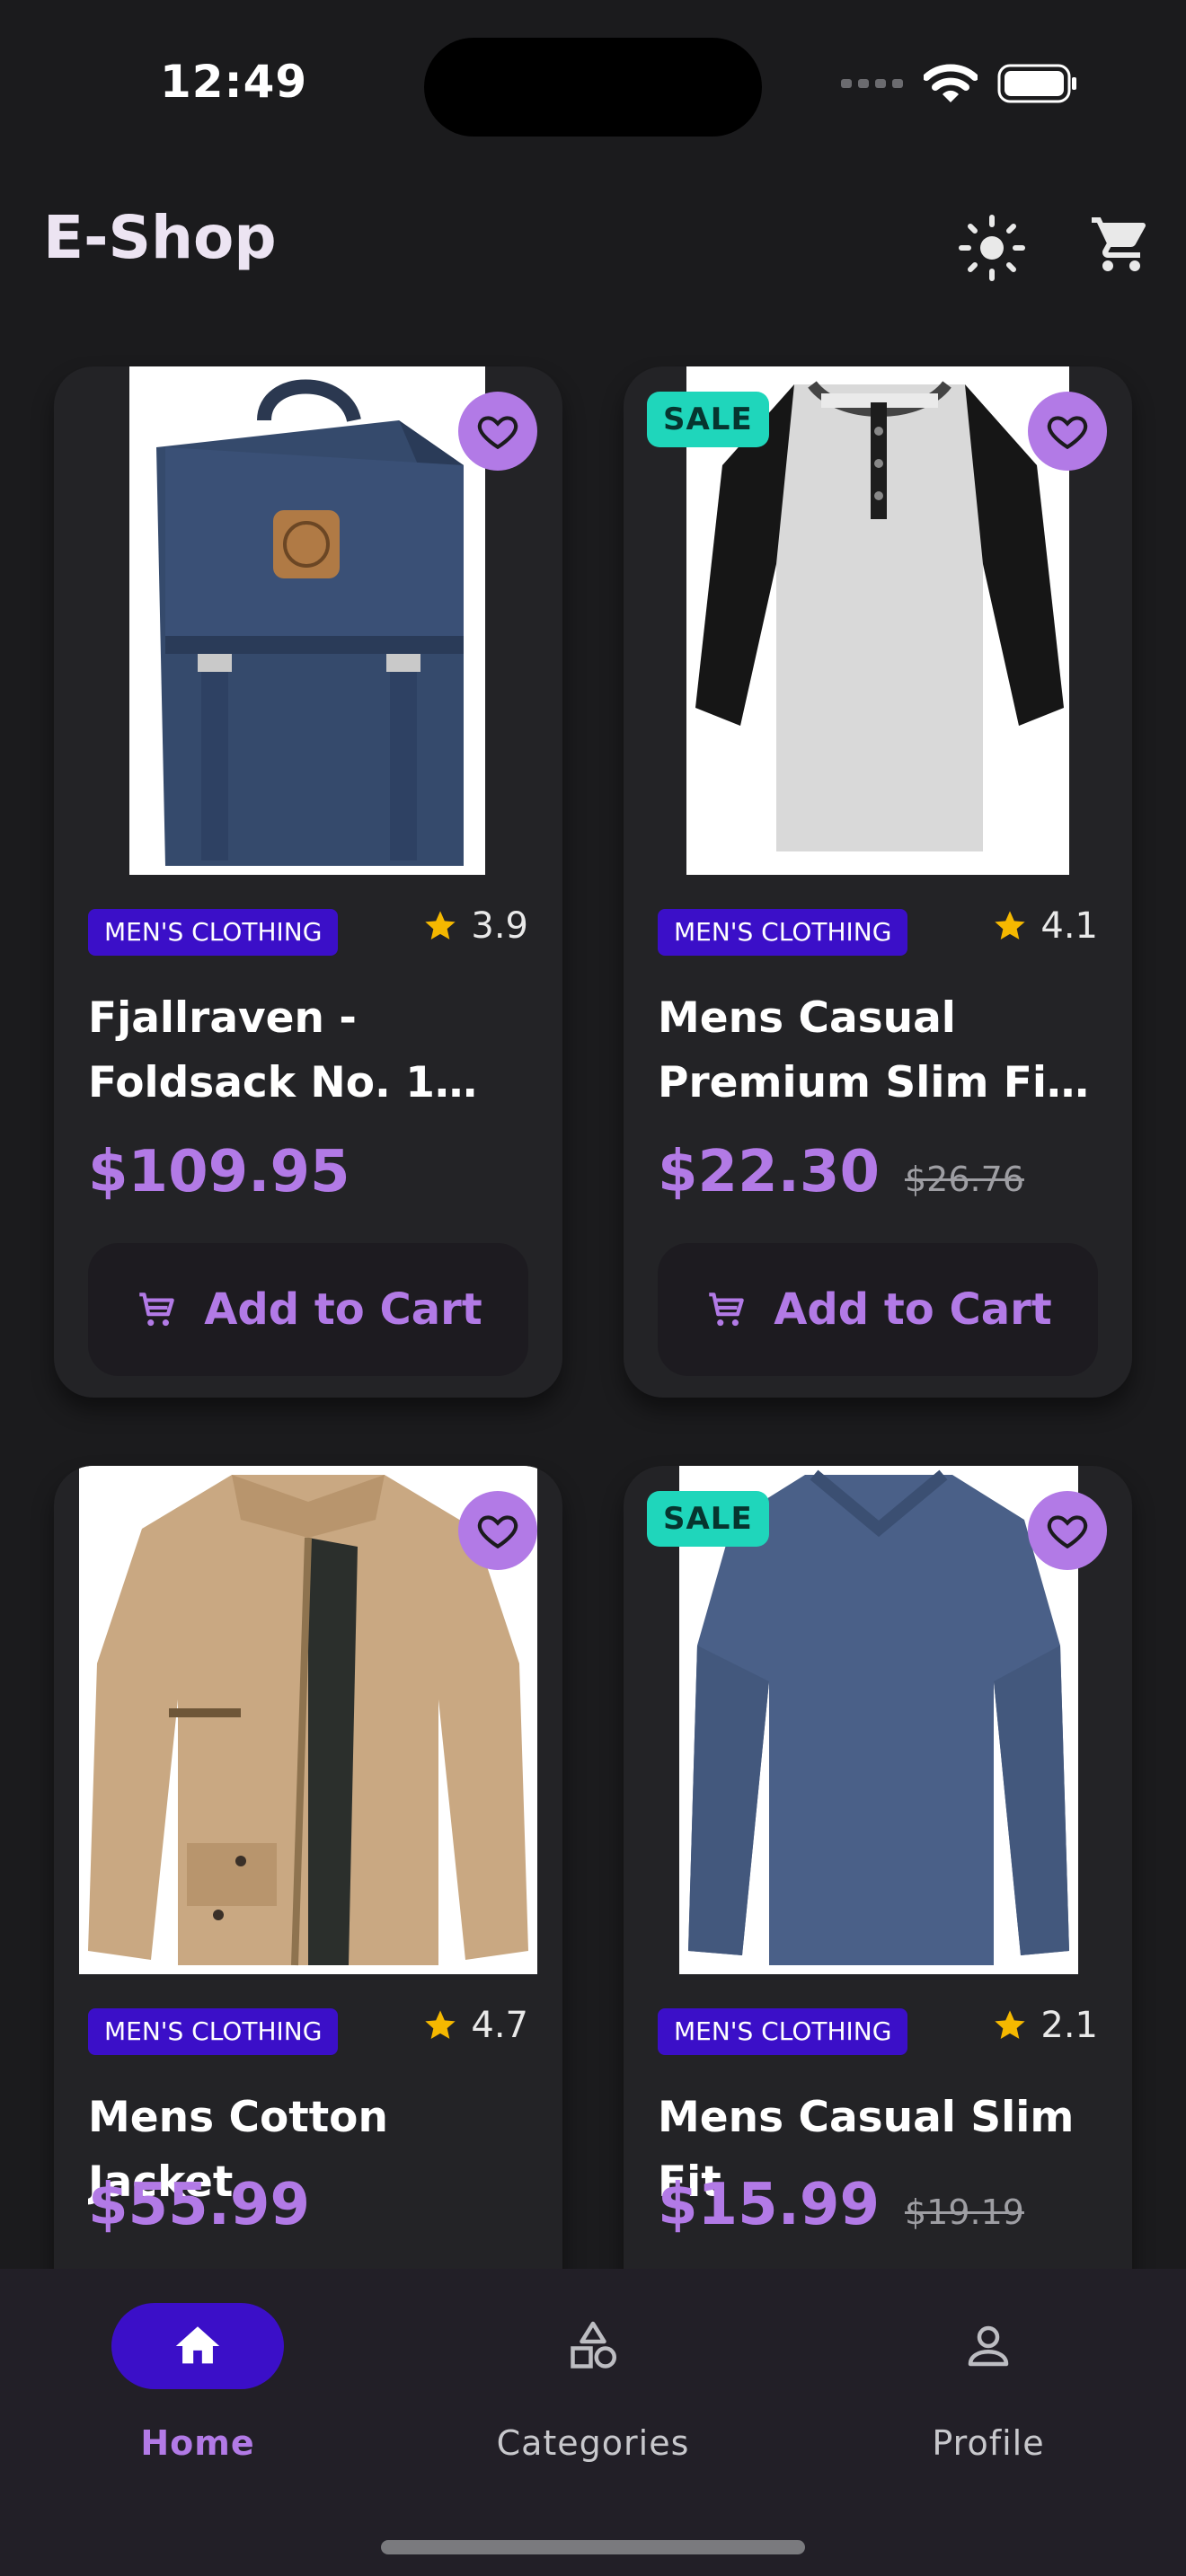 This screenshot has height=2576, width=1186. I want to click on nav-item-profile: Profile, so click(988, 2376).